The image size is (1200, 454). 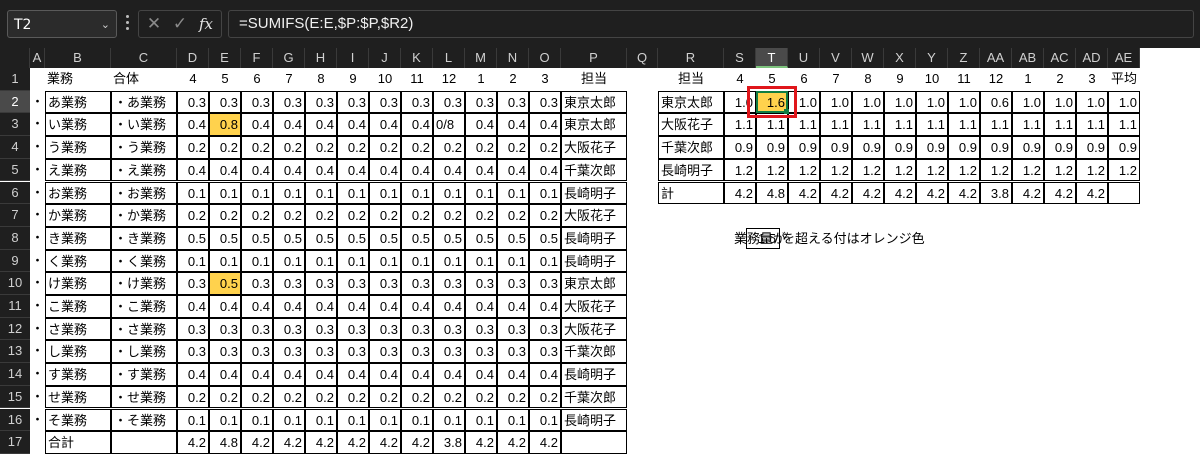 I want to click on combined-cell: ・く業務, so click(x=144, y=261).